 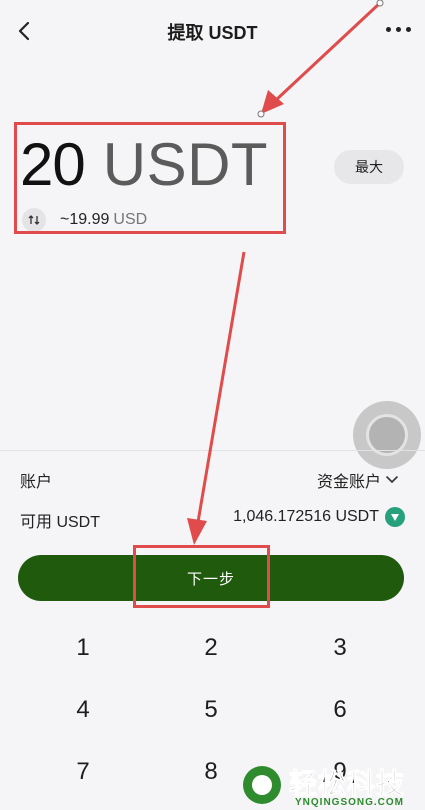 I want to click on page-title: 提取 USDT, so click(x=212, y=33).